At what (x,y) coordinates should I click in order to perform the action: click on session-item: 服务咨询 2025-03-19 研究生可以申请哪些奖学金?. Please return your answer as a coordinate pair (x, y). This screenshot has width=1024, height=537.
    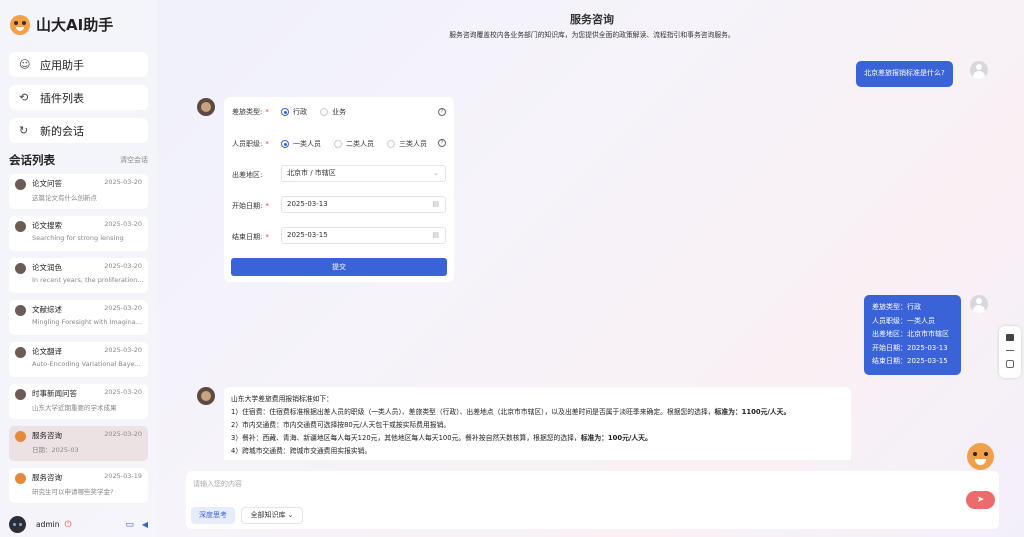
    Looking at the image, I should click on (78, 485).